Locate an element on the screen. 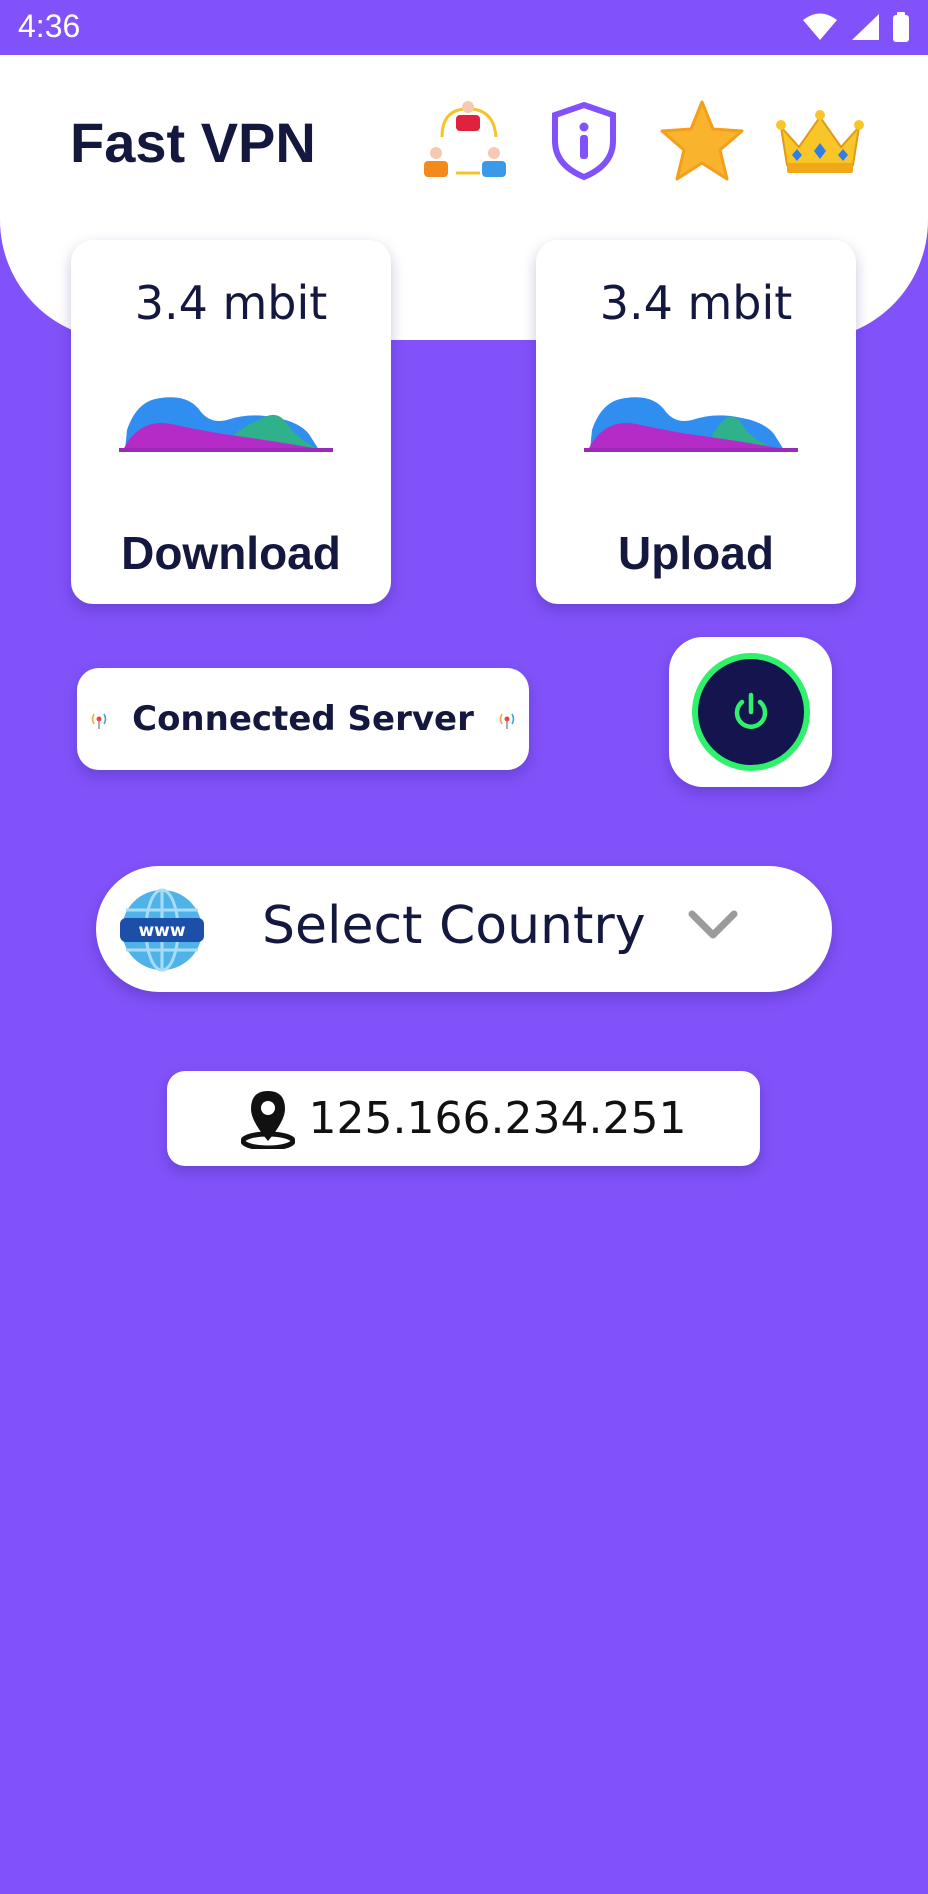 The width and height of the screenshot is (928, 1894). premium-button is located at coordinates (820, 141).